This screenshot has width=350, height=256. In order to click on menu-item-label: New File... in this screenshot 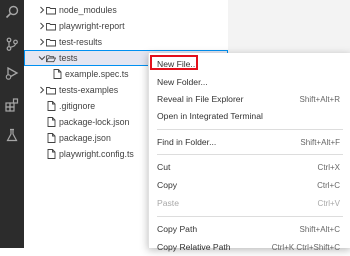, I will do `click(177, 64)`.